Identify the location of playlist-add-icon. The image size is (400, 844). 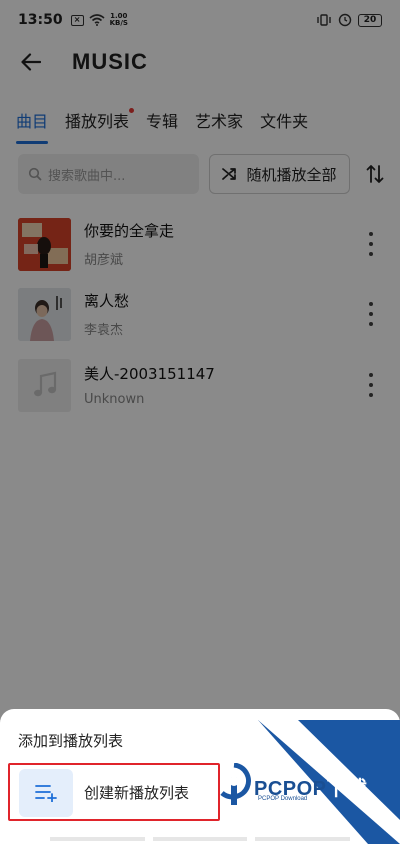
(46, 793).